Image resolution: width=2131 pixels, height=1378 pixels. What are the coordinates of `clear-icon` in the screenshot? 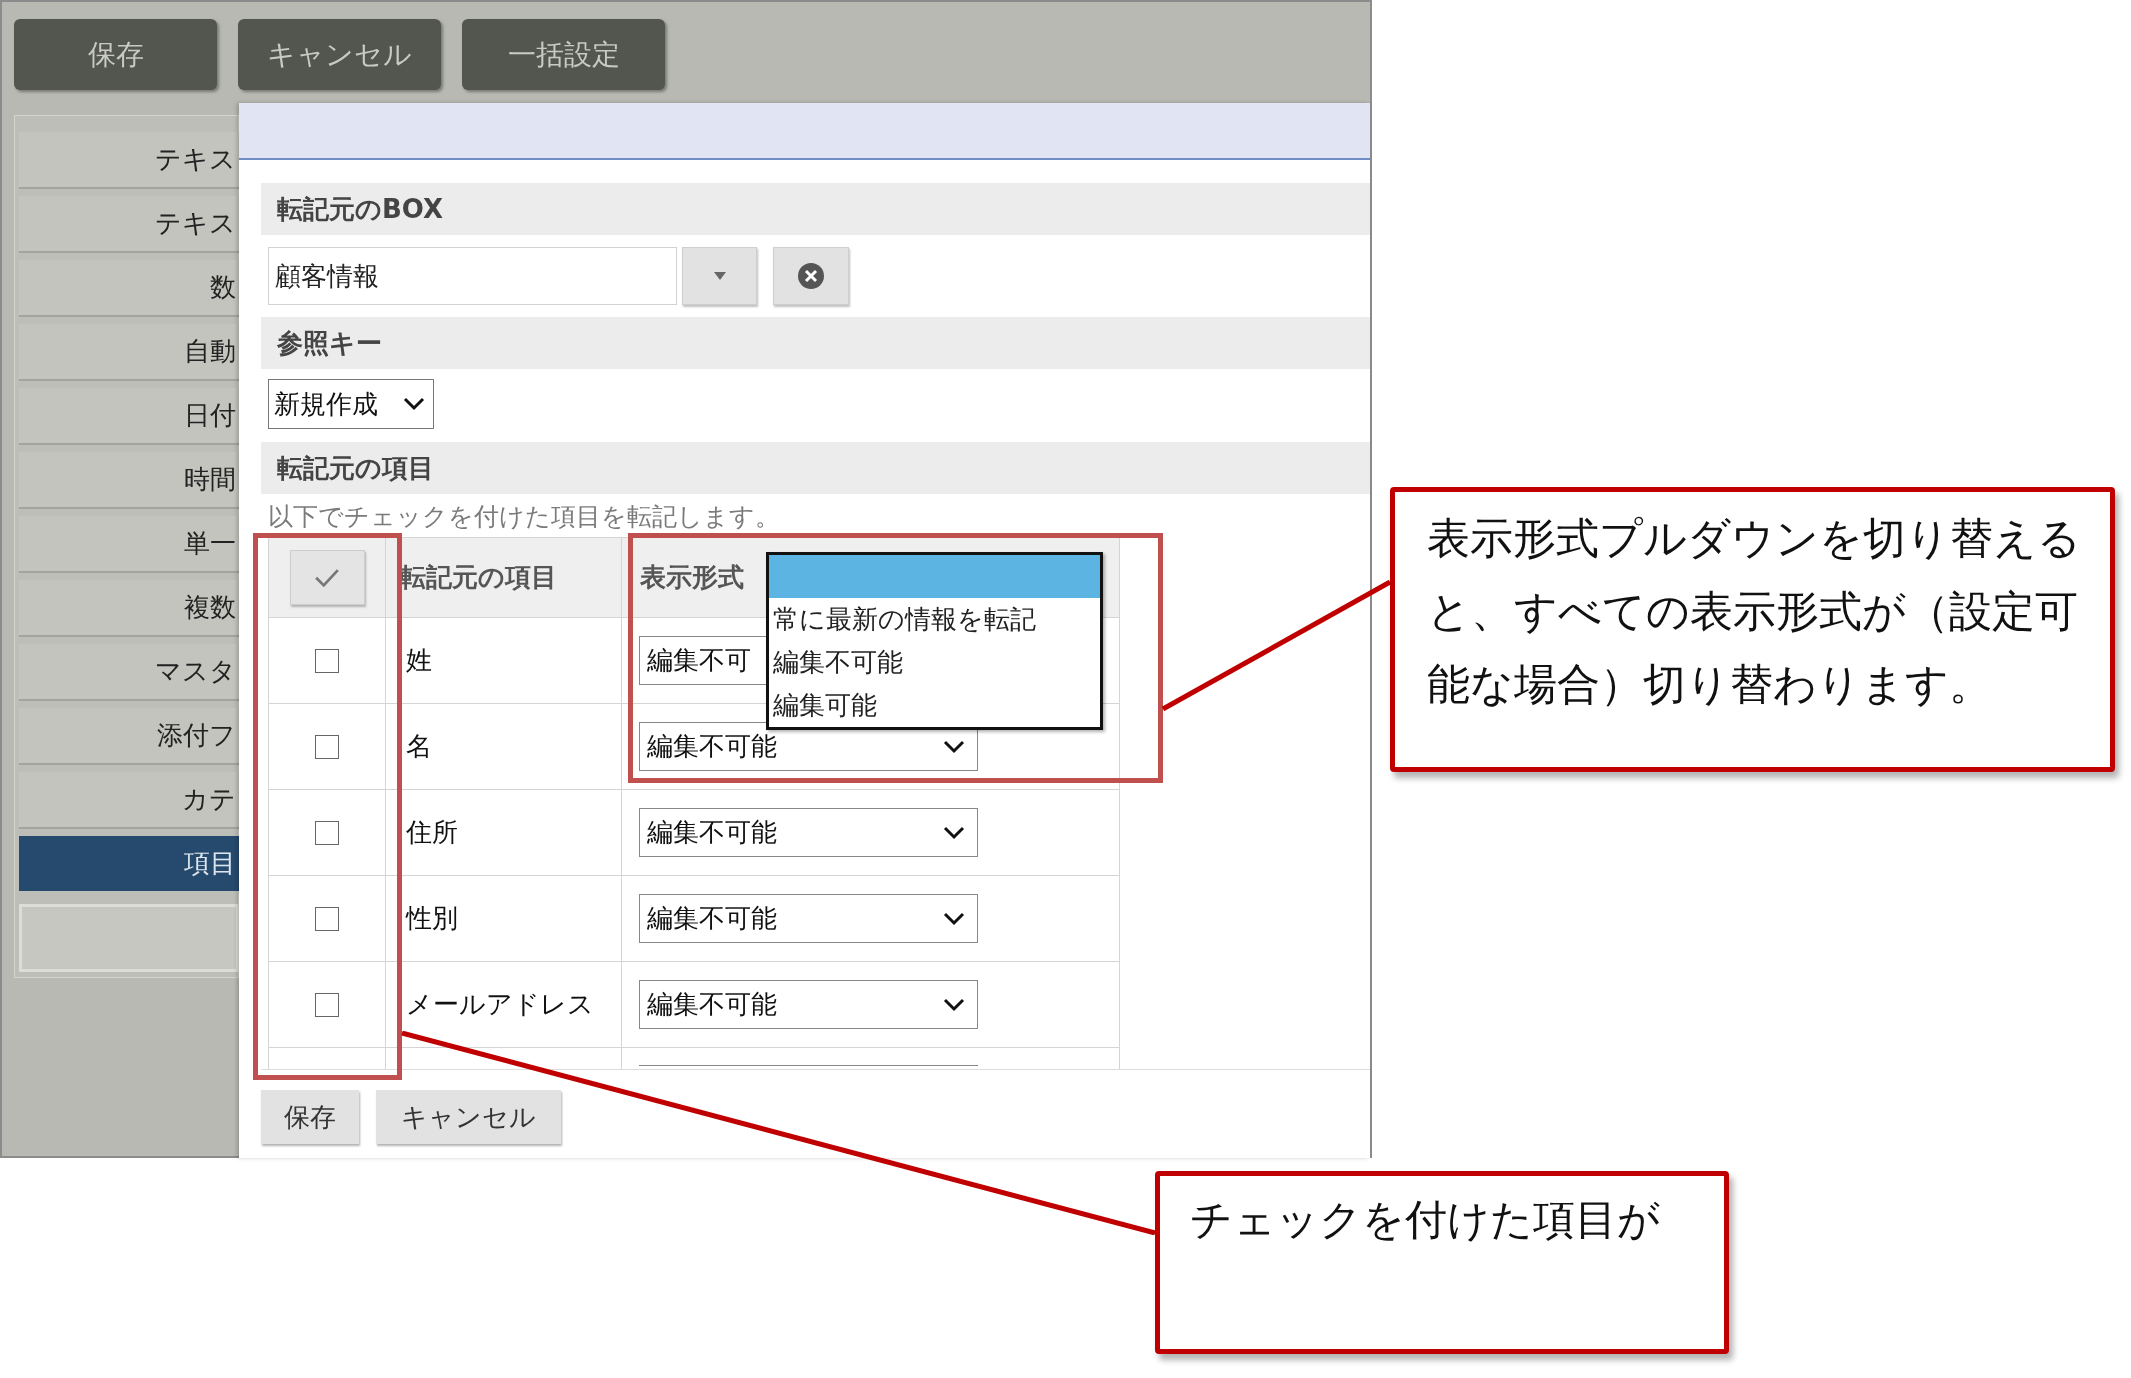 It's located at (811, 276).